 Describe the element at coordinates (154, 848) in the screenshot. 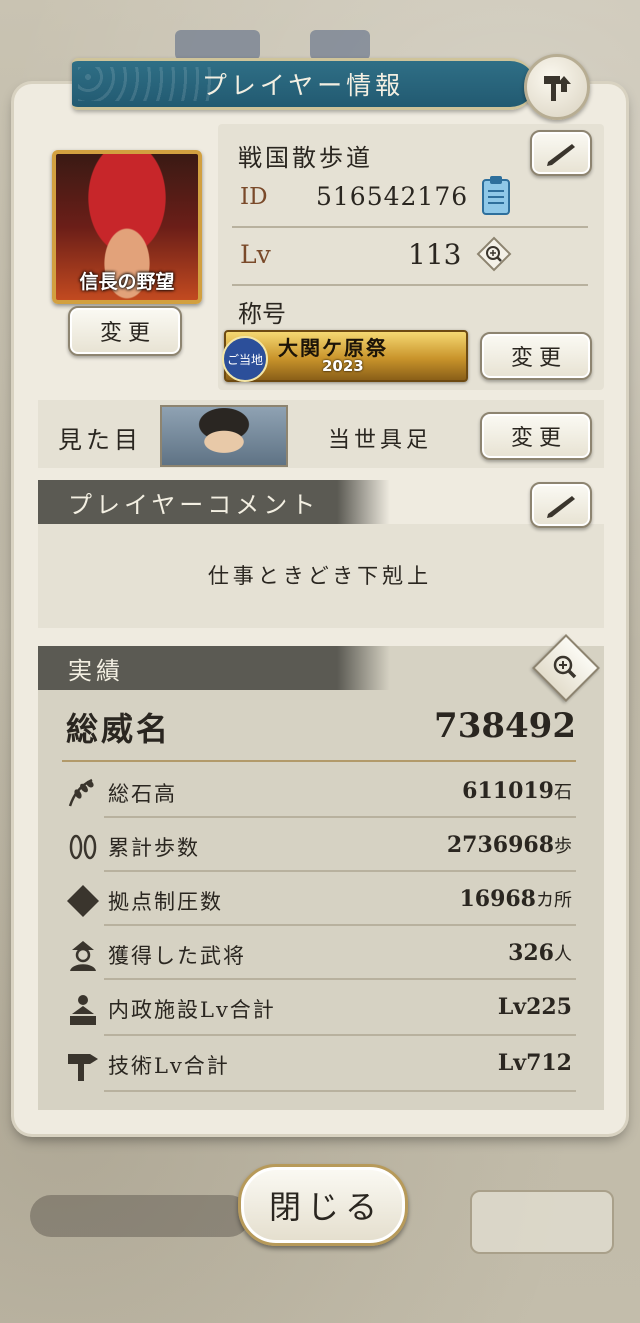

I see `stat-label: 累計歩数` at that location.